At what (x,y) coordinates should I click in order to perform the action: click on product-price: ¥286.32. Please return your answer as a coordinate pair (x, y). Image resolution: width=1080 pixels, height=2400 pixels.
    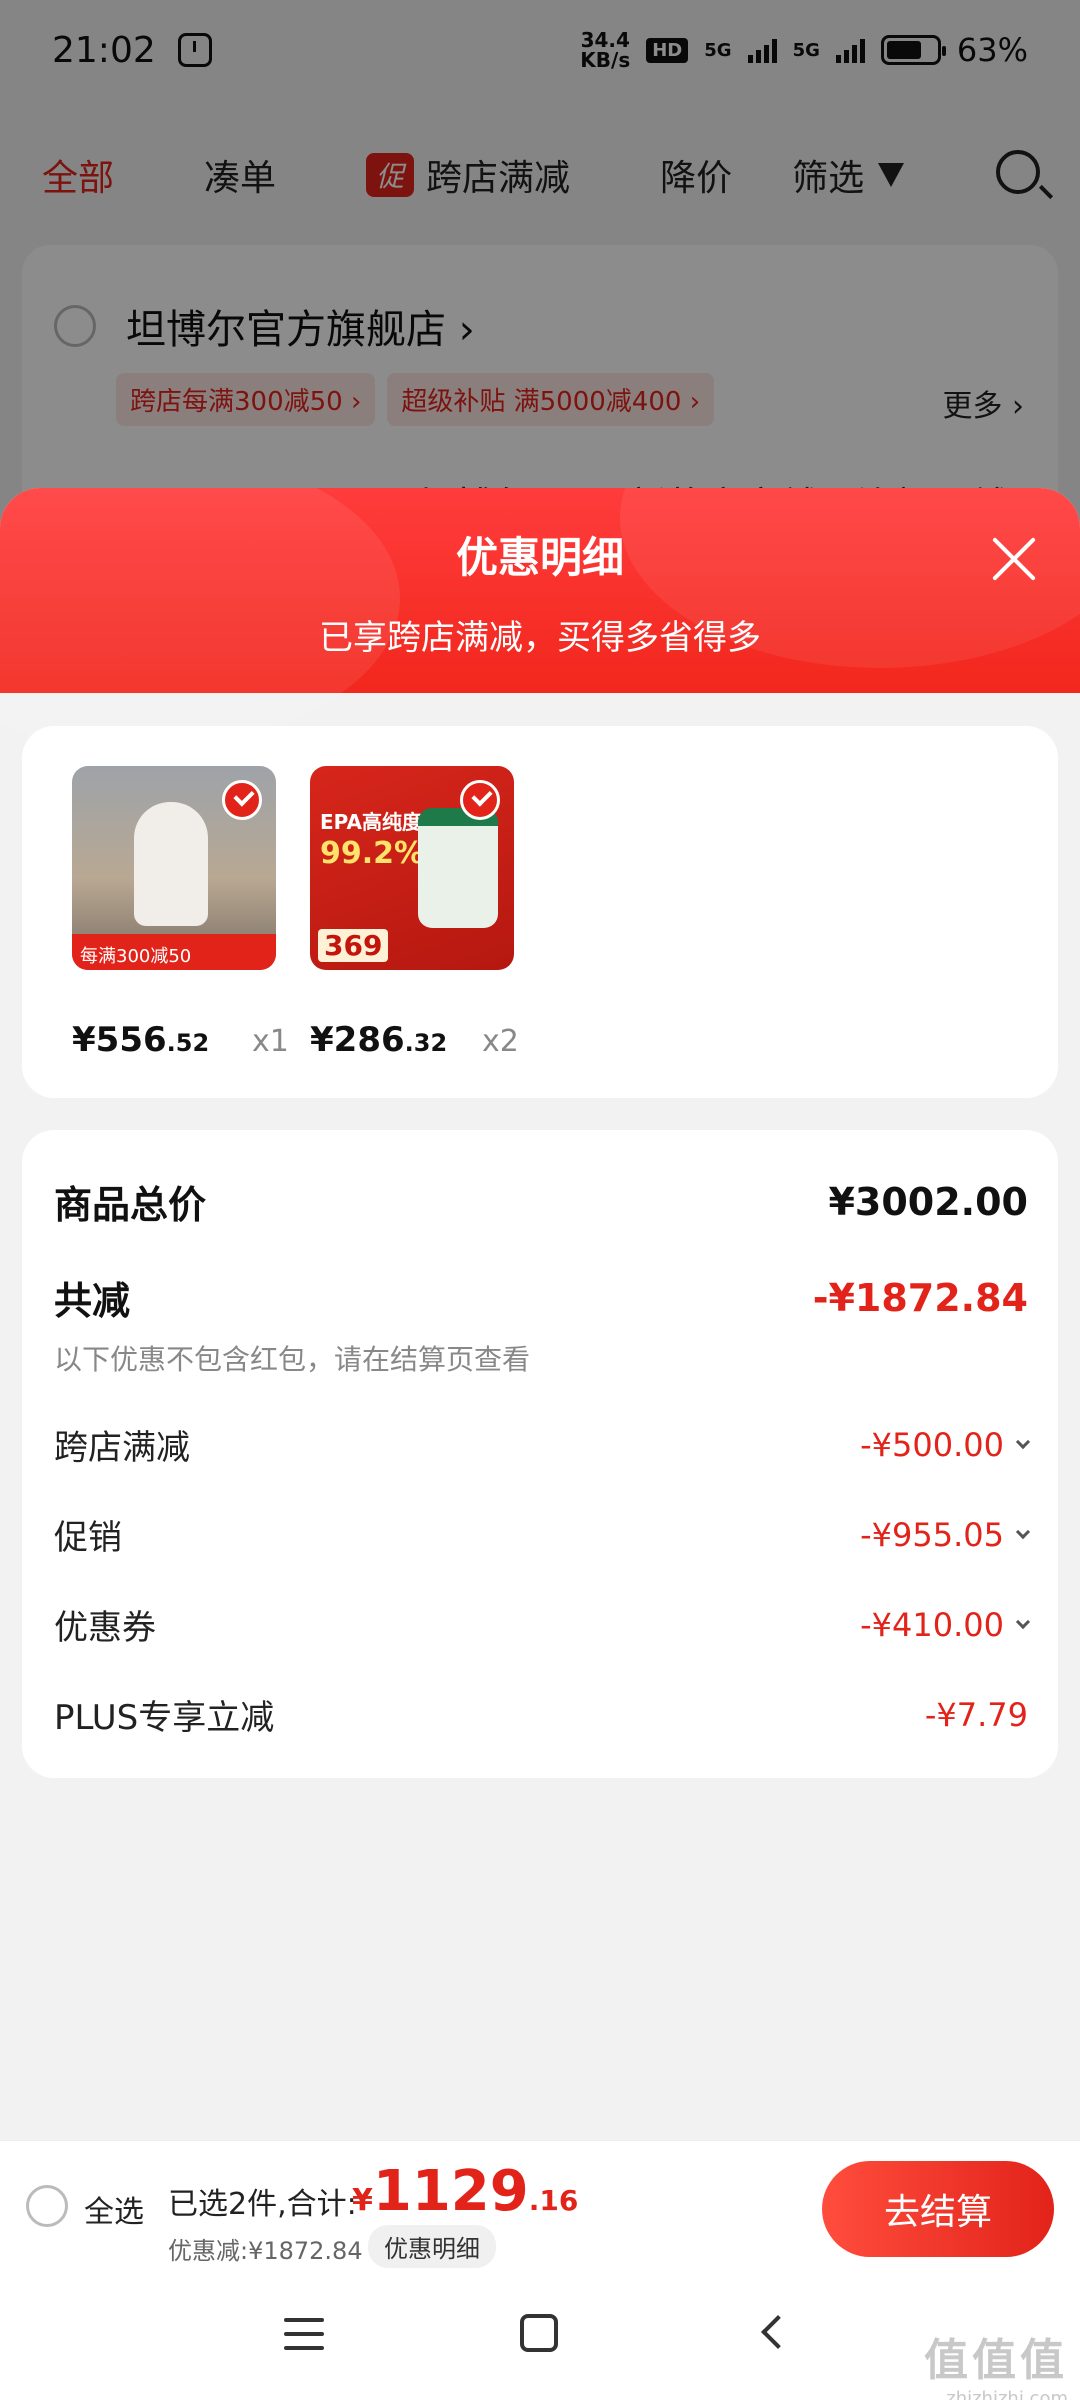
    Looking at the image, I should click on (379, 1040).